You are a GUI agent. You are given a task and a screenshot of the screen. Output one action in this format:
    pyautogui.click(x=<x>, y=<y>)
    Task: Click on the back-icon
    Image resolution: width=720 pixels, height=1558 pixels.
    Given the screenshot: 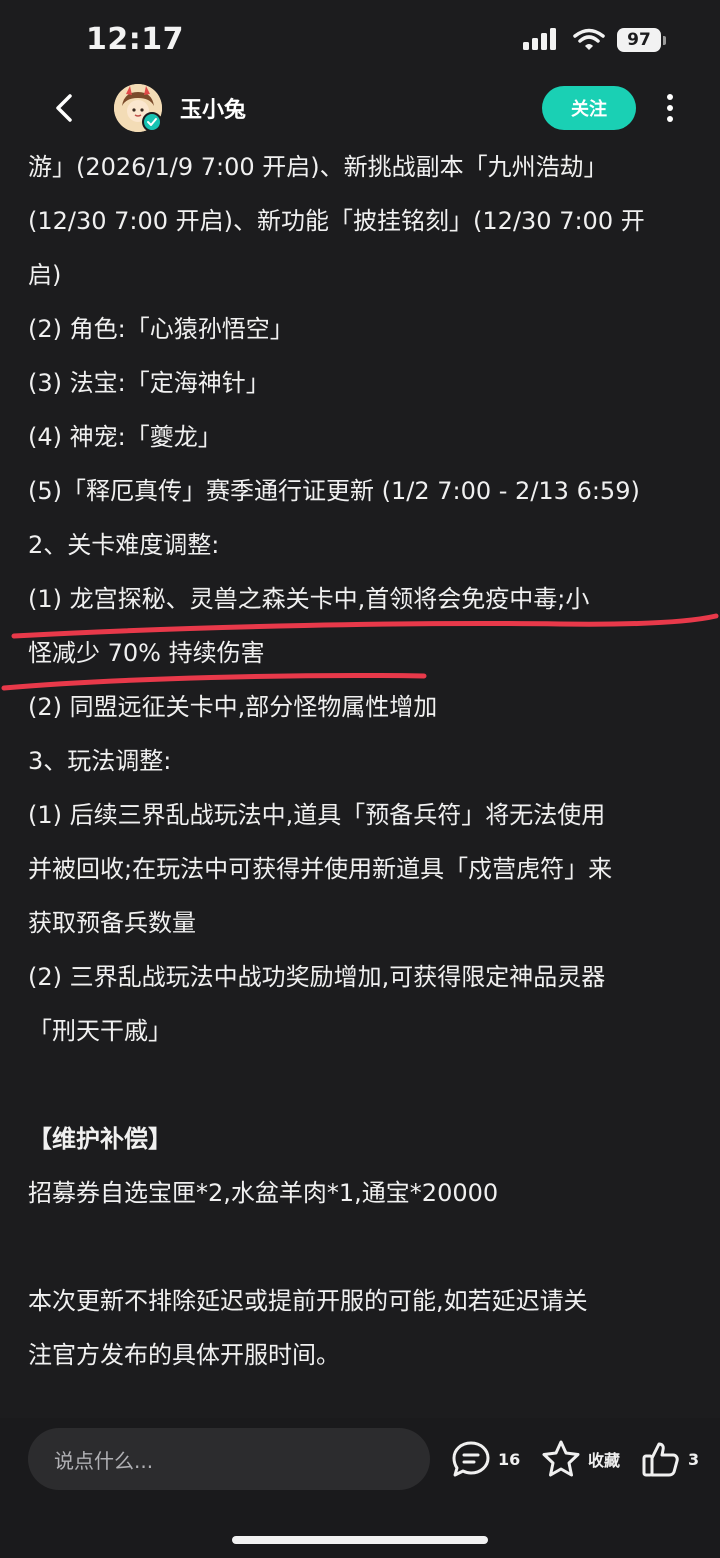 What is the action you would take?
    pyautogui.click(x=66, y=108)
    